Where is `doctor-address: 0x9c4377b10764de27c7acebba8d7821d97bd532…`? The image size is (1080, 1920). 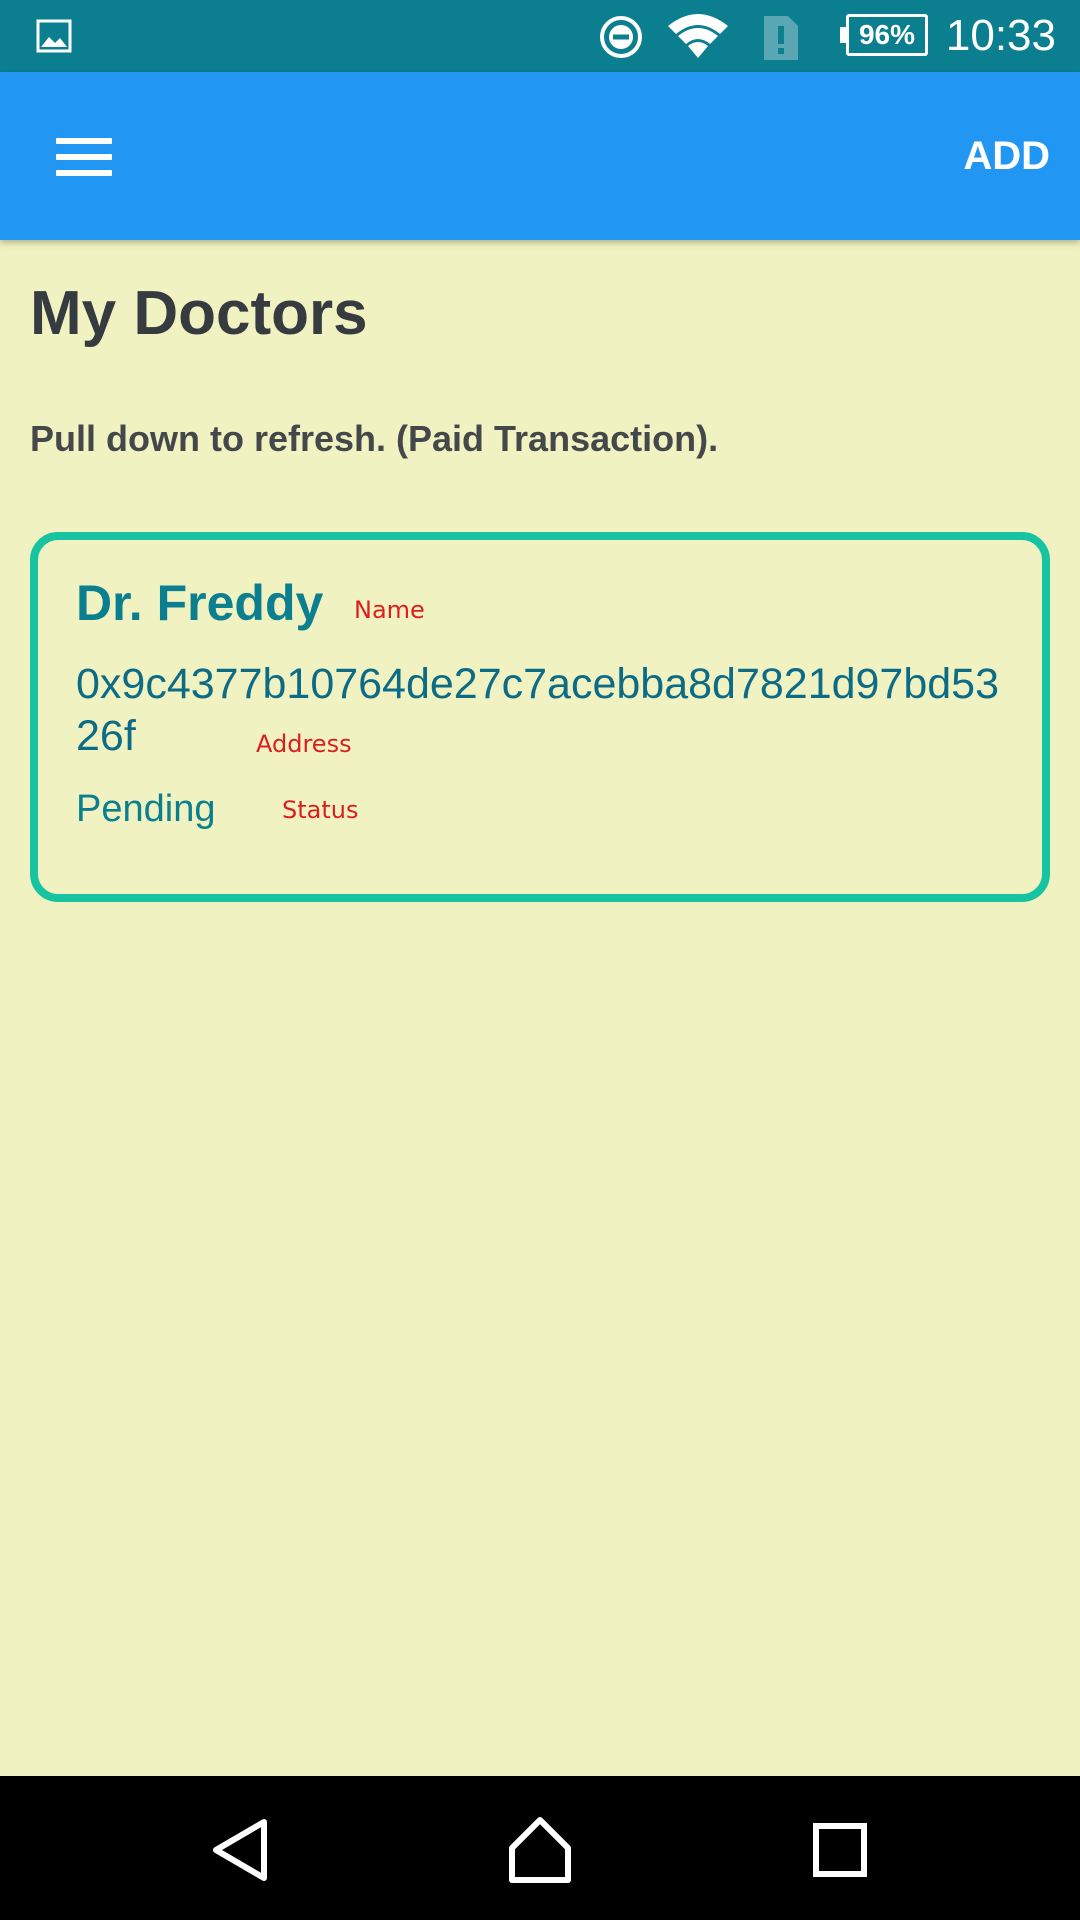
doctor-address: 0x9c4377b10764de27c7acebba8d7821d97bd532… is located at coordinates (538, 710).